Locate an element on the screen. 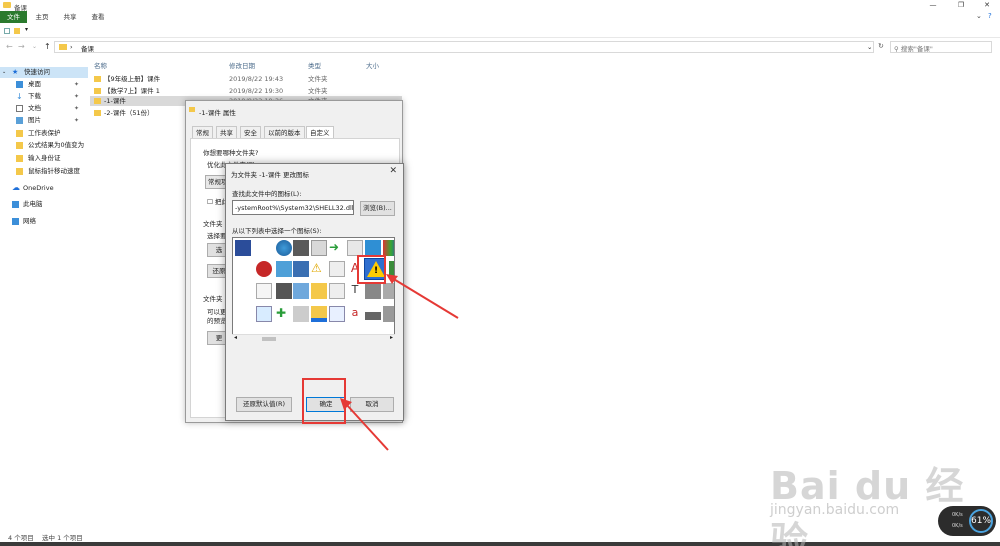 This screenshot has height=546, width=1000. item-count: 4 个项目 is located at coordinates (21, 538).